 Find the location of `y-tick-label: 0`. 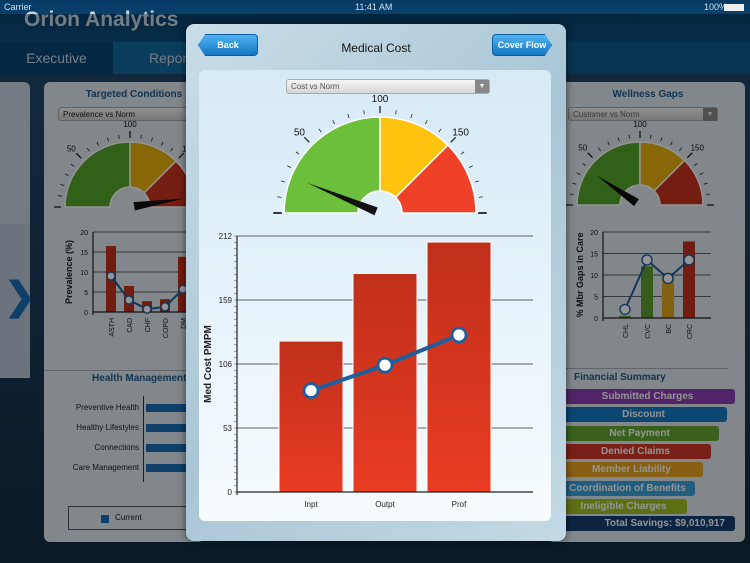

y-tick-label: 0 is located at coordinates (230, 492).